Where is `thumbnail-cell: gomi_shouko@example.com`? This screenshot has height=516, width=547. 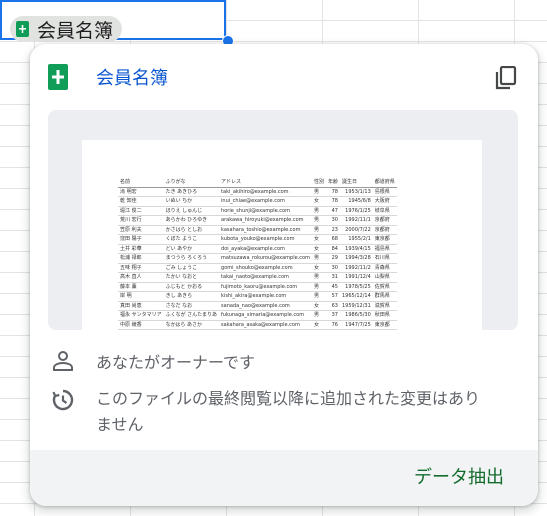
thumbnail-cell: gomi_shouko@example.com is located at coordinates (265, 268).